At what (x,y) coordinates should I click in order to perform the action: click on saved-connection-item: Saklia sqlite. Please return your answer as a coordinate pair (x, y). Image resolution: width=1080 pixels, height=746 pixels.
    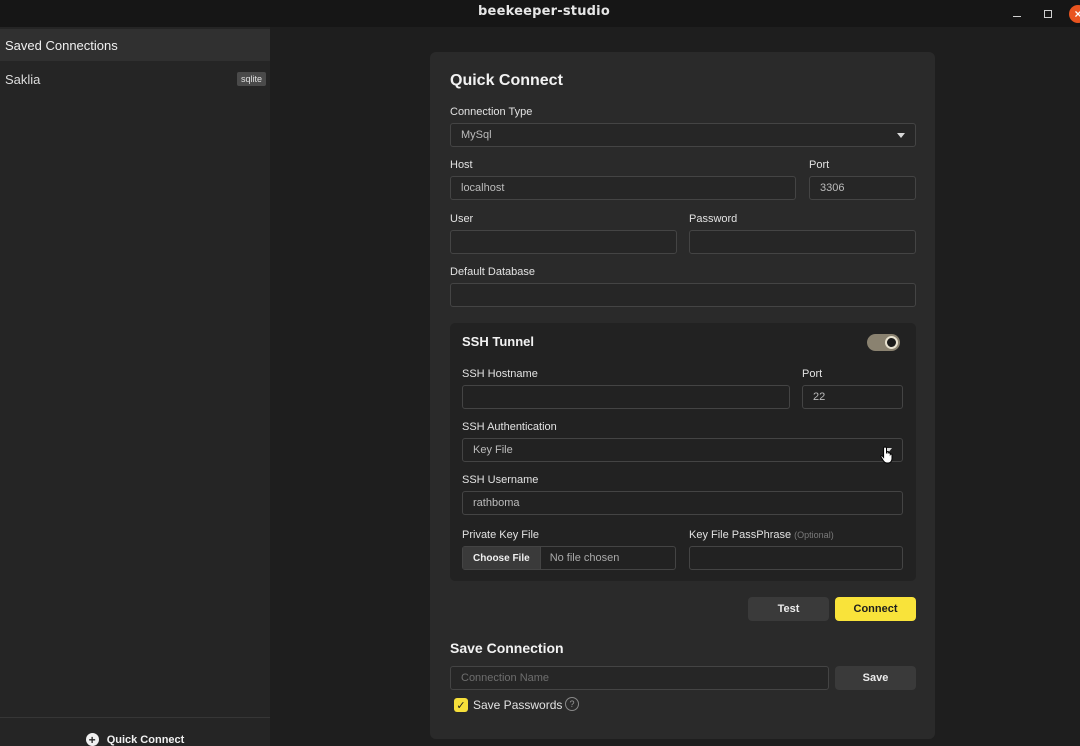
    Looking at the image, I should click on (135, 79).